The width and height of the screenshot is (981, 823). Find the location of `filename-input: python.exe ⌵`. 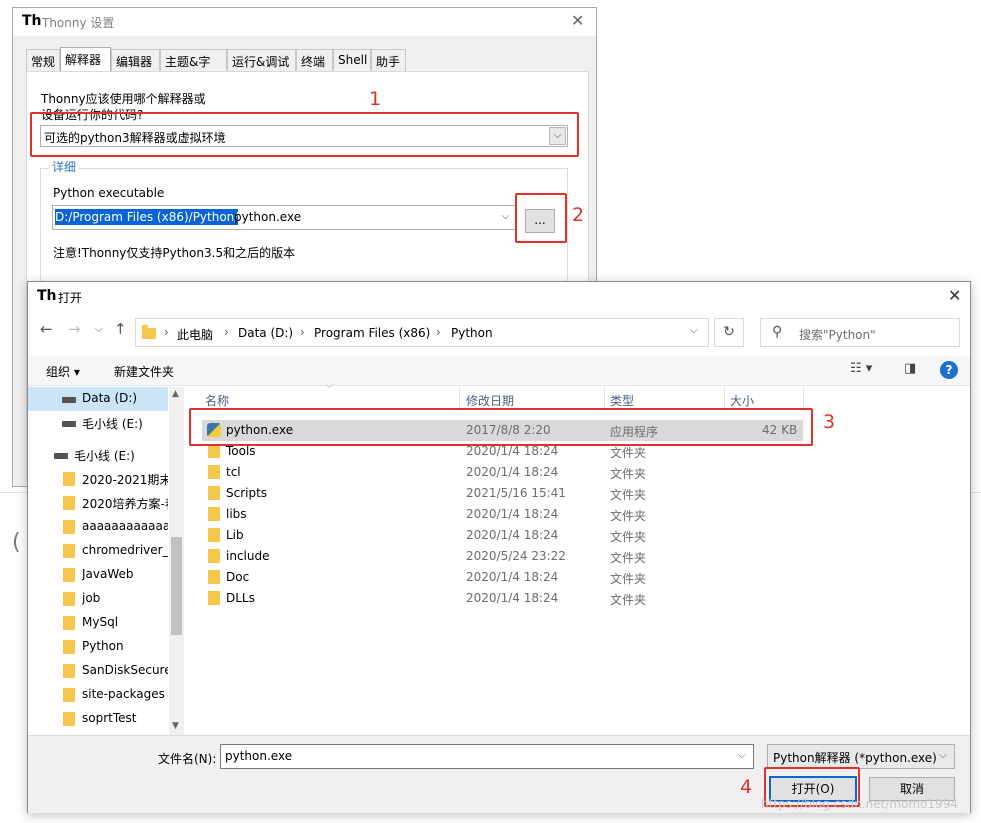

filename-input: python.exe ⌵ is located at coordinates (487, 756).